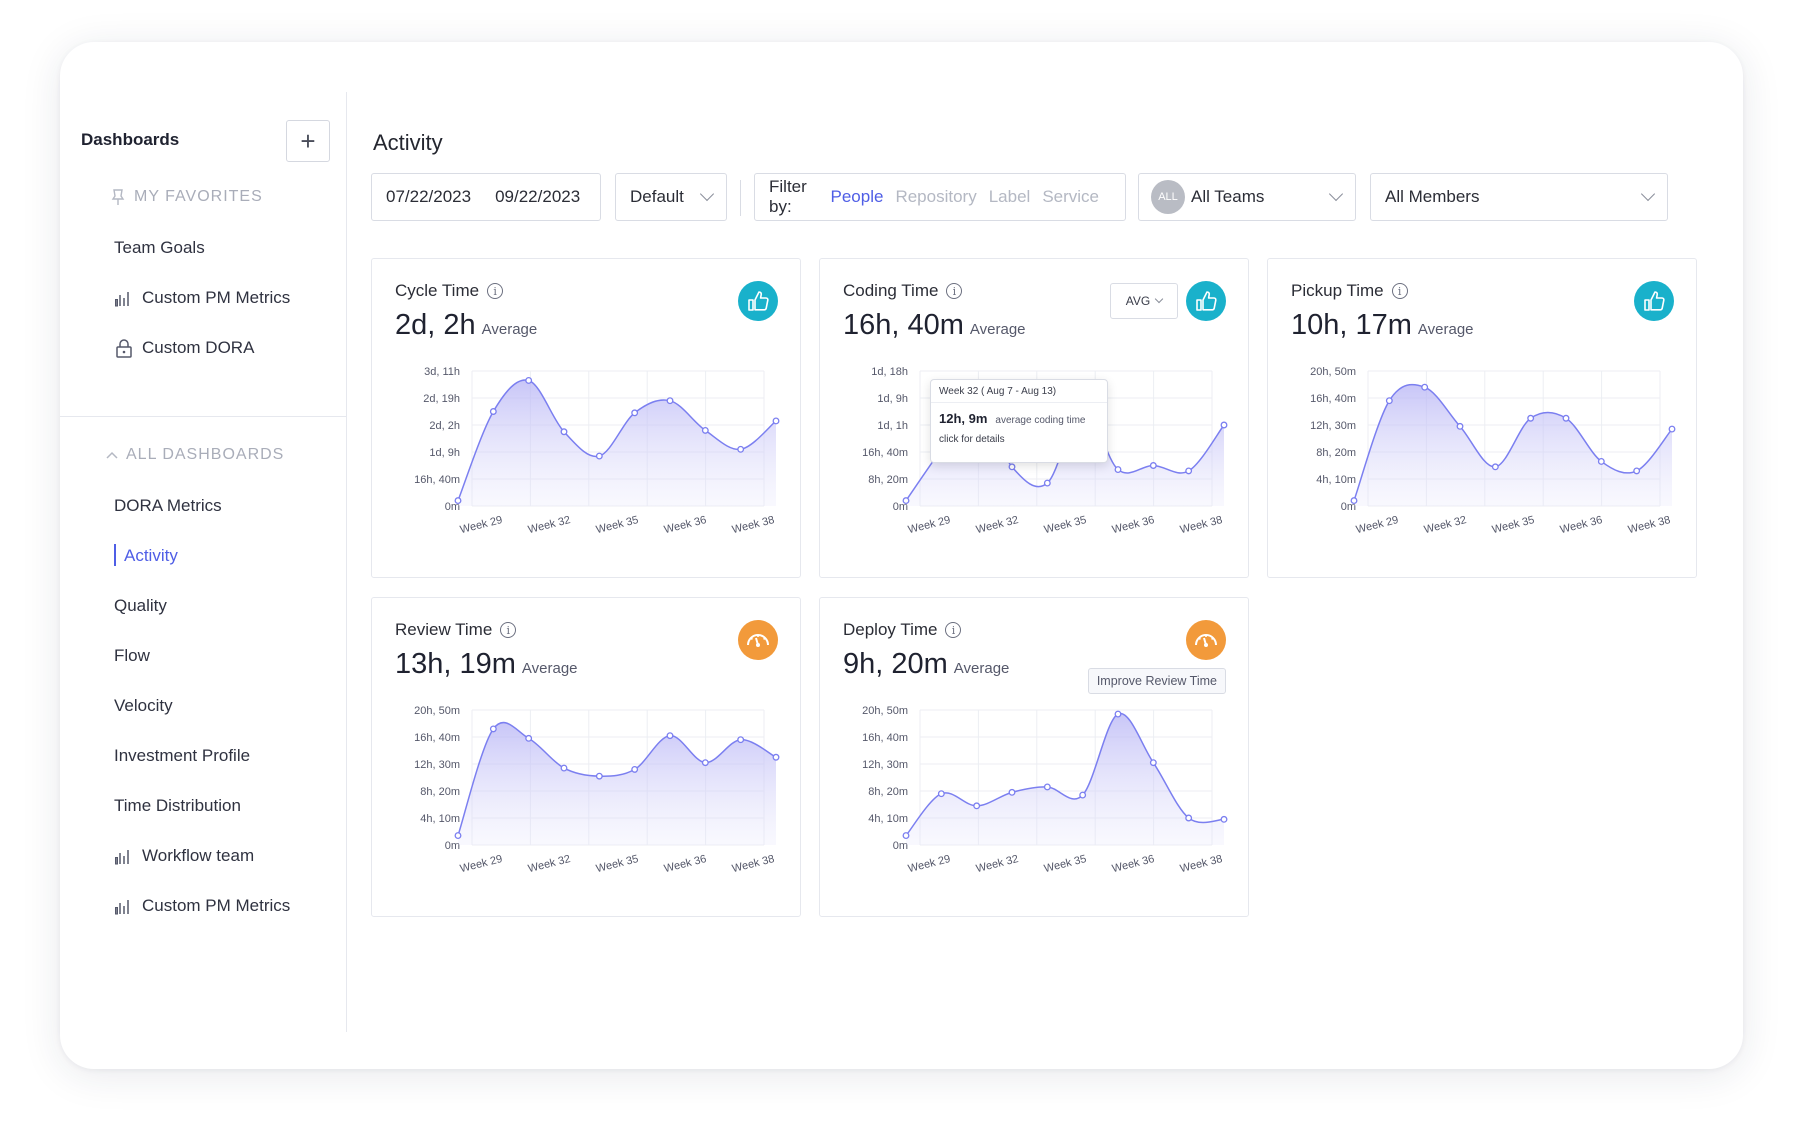  What do you see at coordinates (935, 197) in the screenshot?
I see `filter-option-repository: Repository` at bounding box center [935, 197].